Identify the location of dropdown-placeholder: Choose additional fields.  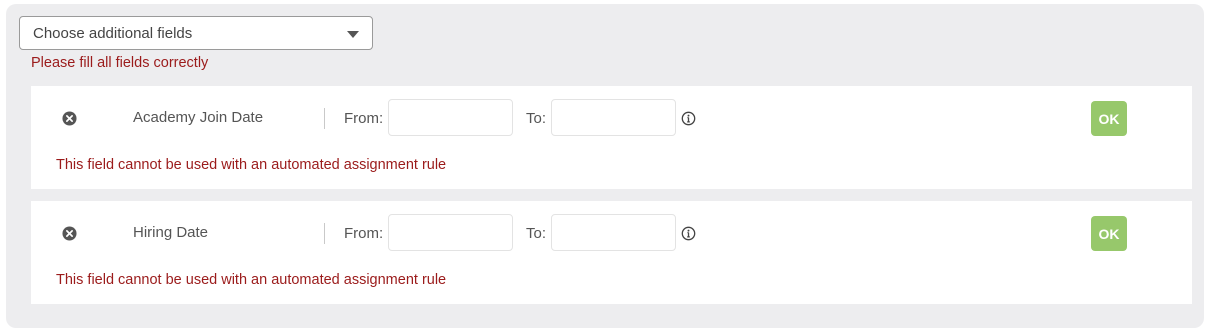
(113, 33).